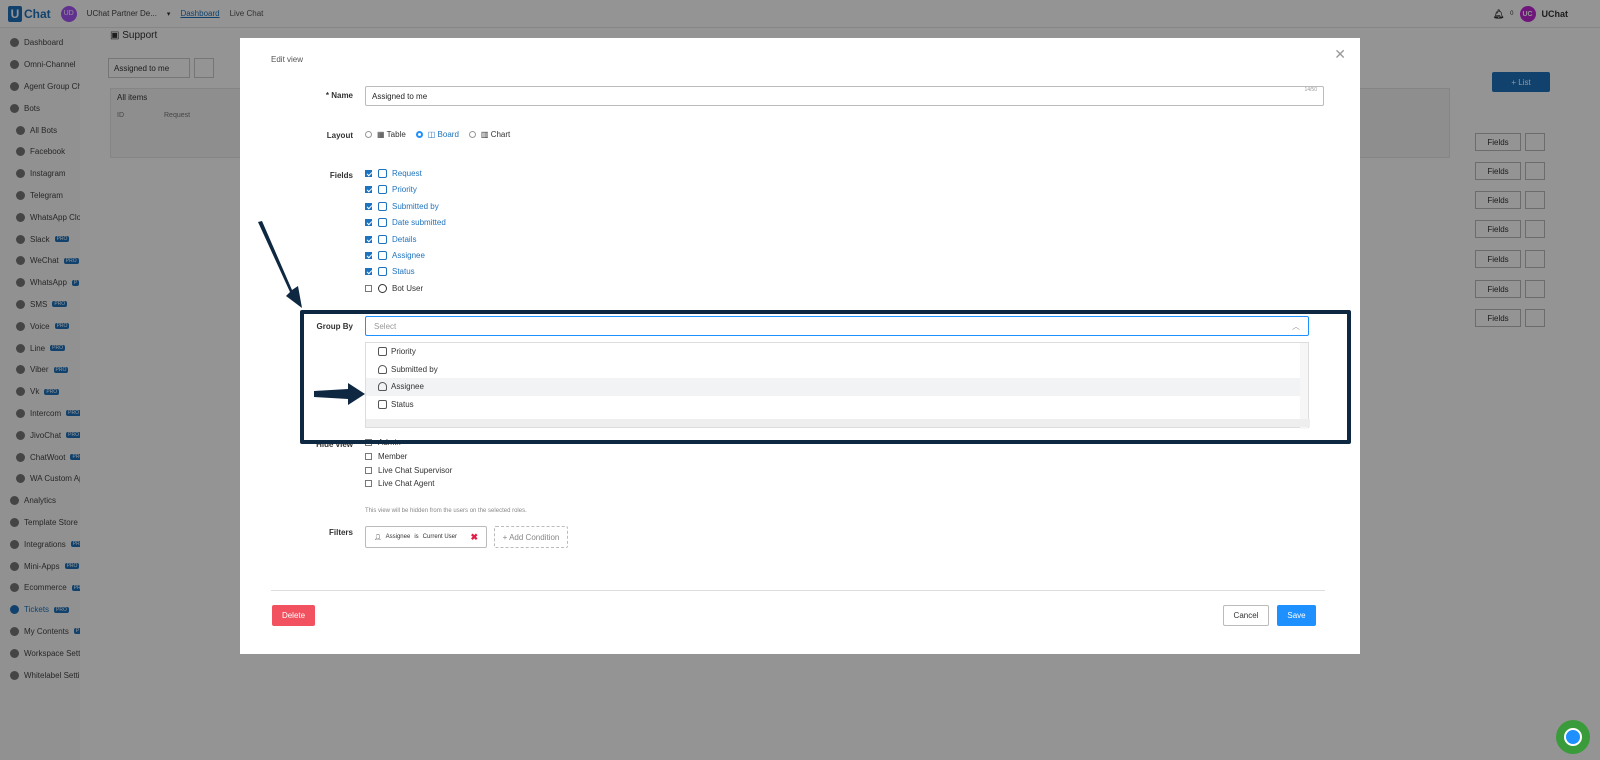  I want to click on name-counter: 14/50, so click(1310, 90).